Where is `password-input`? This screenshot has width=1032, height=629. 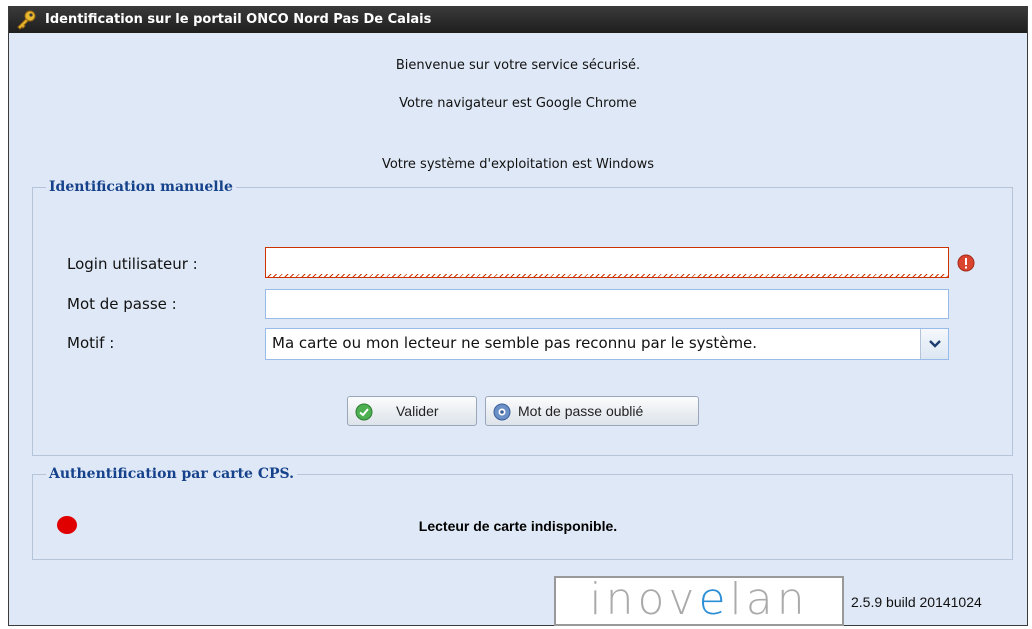 password-input is located at coordinates (607, 304).